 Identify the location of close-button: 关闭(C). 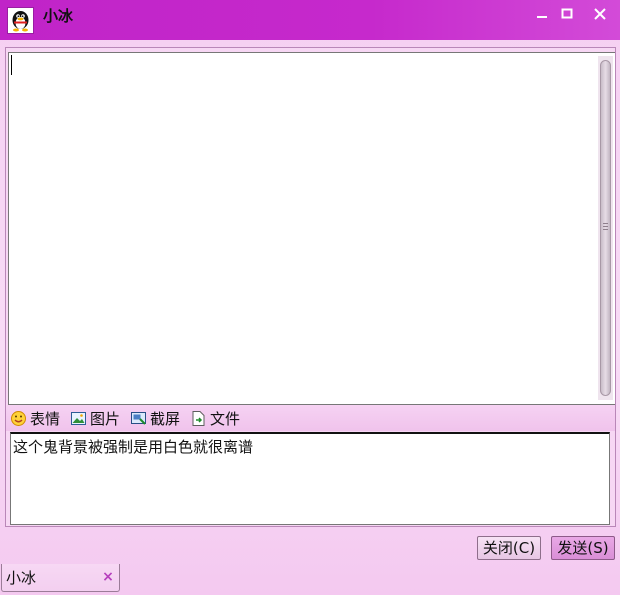
(509, 548).